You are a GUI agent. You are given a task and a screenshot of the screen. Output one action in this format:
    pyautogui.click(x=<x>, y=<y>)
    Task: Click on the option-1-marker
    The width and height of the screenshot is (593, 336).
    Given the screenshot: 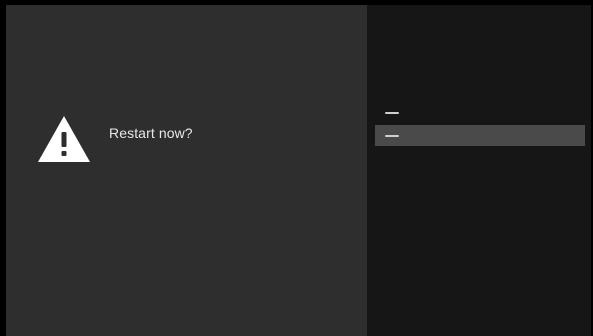 What is the action you would take?
    pyautogui.click(x=392, y=112)
    